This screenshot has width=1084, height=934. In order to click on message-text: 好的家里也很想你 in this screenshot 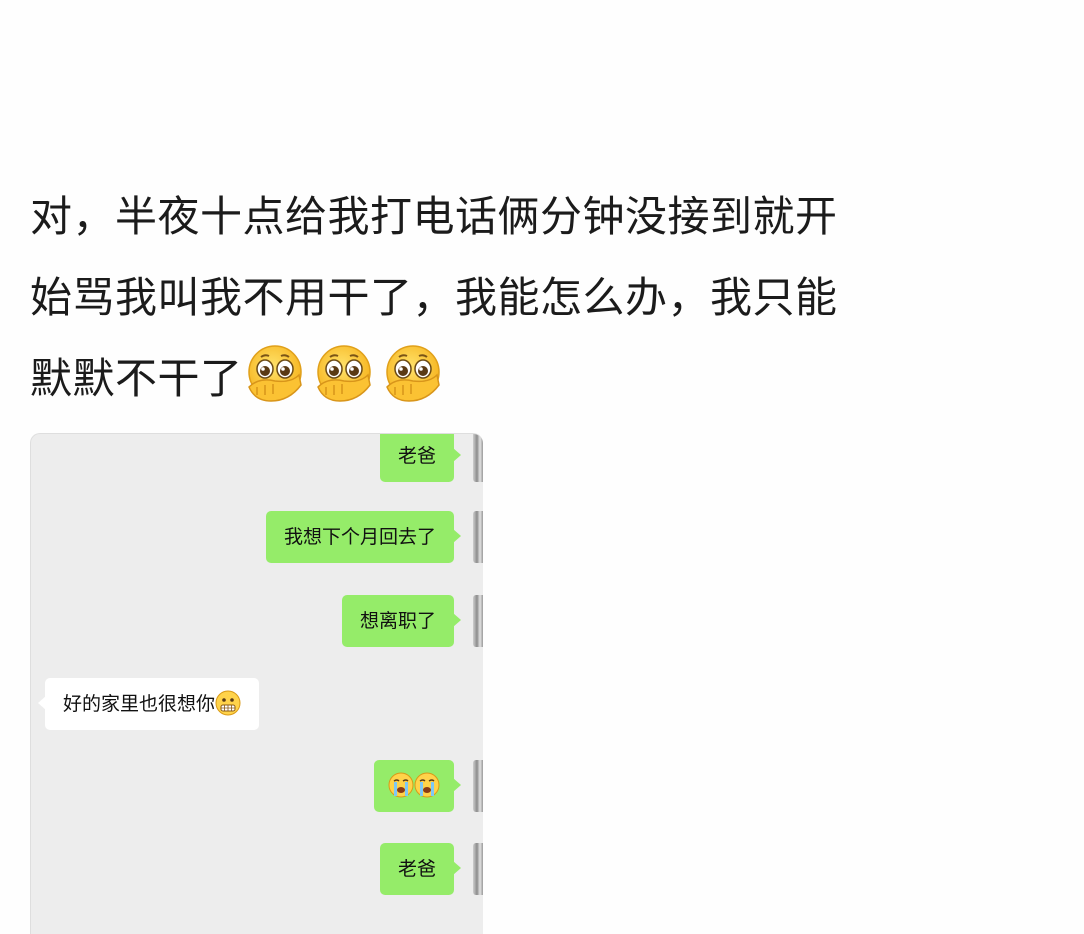, I will do `click(139, 704)`.